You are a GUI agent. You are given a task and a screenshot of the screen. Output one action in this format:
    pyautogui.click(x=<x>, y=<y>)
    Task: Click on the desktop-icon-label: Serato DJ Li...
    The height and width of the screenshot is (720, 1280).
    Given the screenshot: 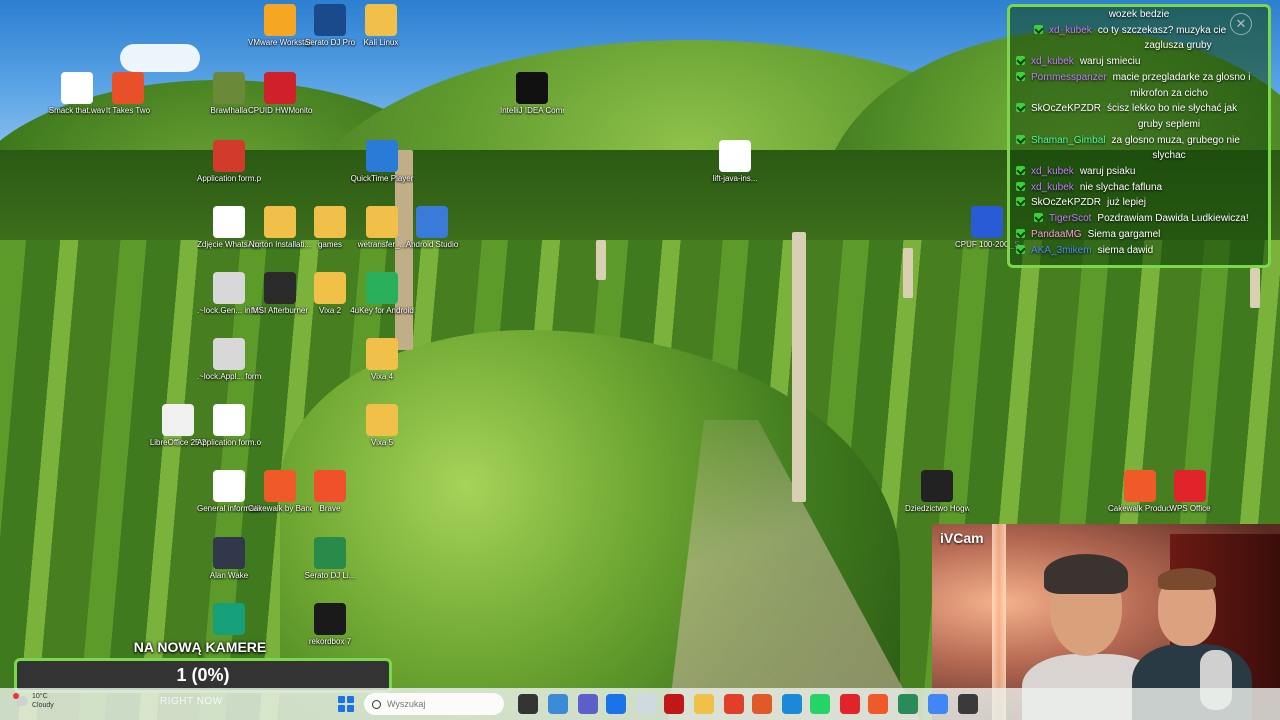 What is the action you would take?
    pyautogui.click(x=330, y=575)
    